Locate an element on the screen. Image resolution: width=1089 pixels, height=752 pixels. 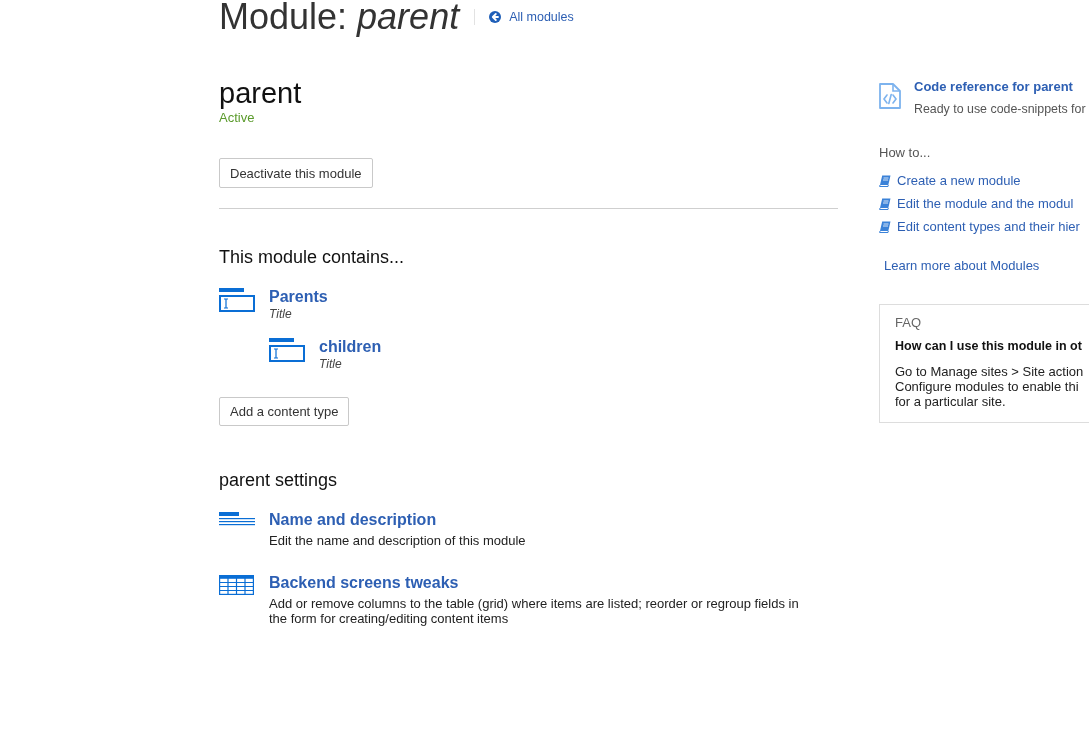
code-reference-description: Ready to use code-snippets for is located at coordinates (1000, 109).